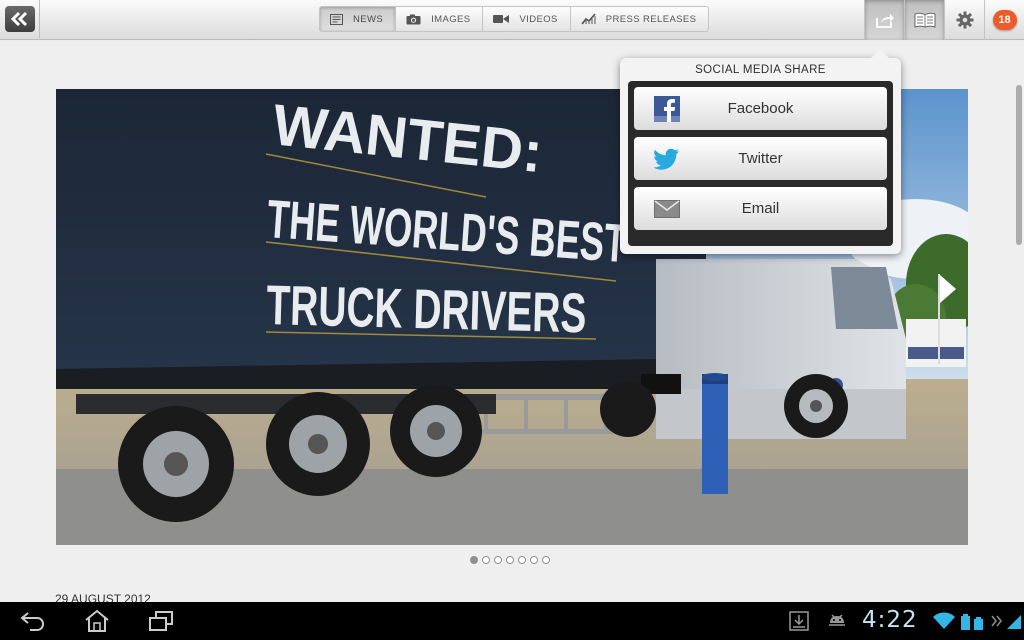 Image resolution: width=1024 pixels, height=640 pixels. I want to click on share-icon, so click(884, 21).